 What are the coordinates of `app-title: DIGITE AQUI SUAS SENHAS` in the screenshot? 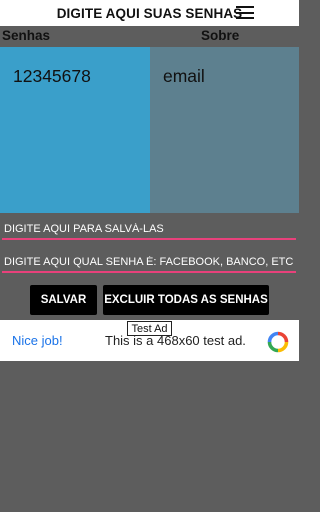 It's located at (149, 13).